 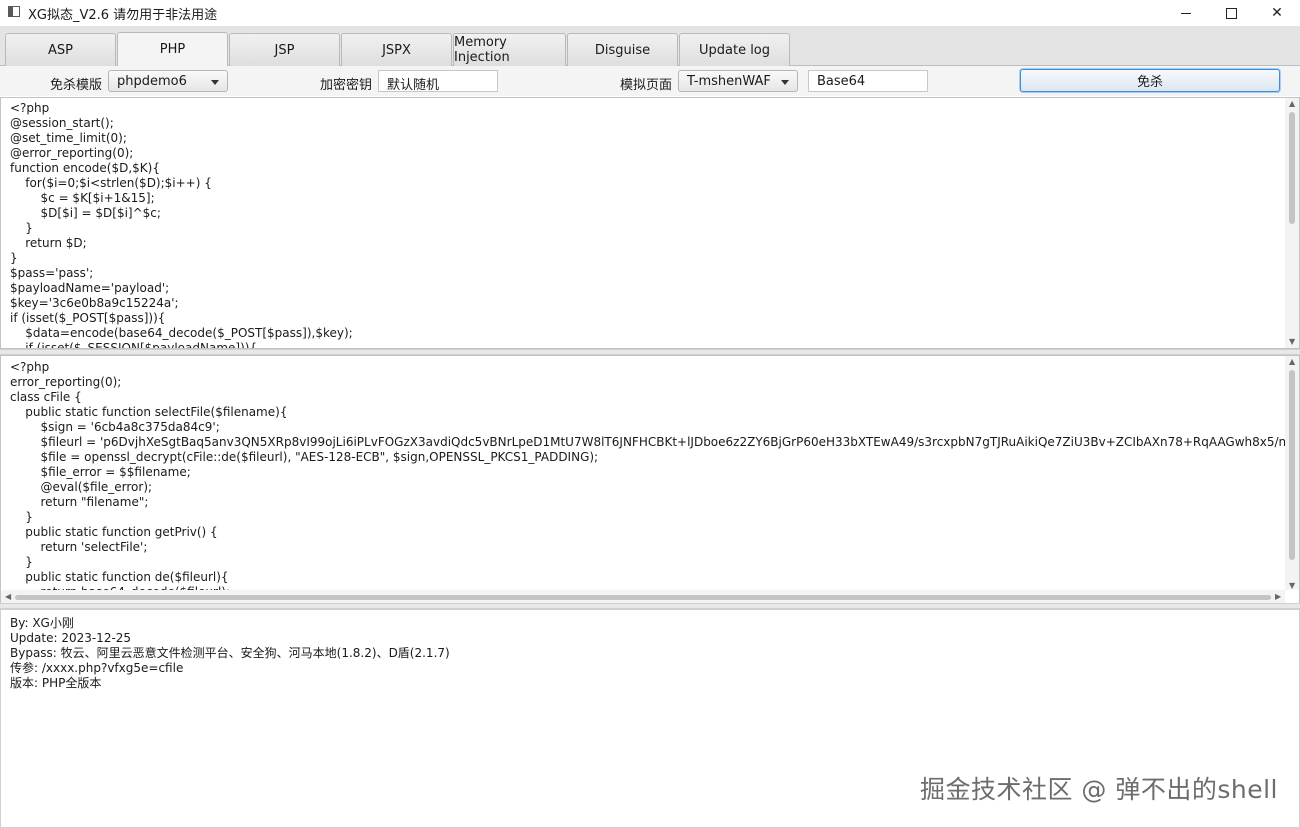 What do you see at coordinates (172, 49) in the screenshot?
I see `tab-php: PHP` at bounding box center [172, 49].